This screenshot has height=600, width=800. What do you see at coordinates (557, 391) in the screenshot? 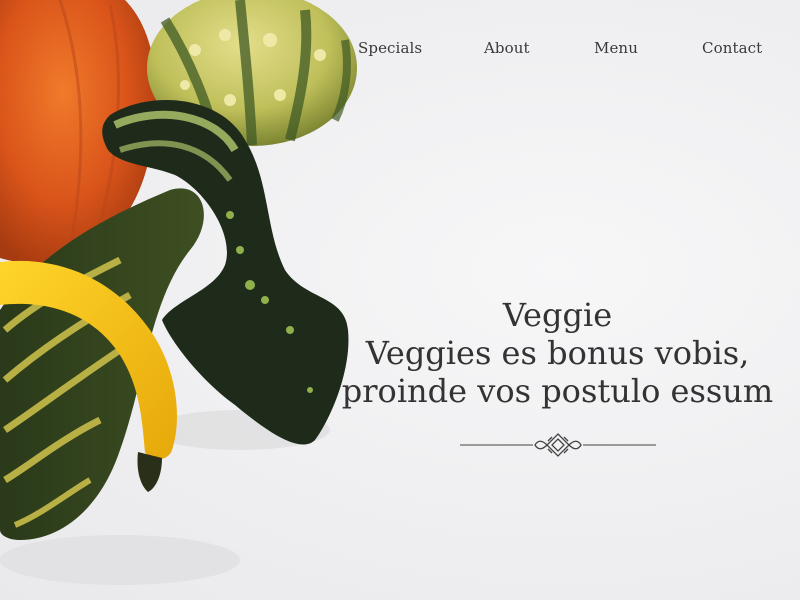
I see `hero-subtitle-line-2: proinde vos postulo essum` at bounding box center [557, 391].